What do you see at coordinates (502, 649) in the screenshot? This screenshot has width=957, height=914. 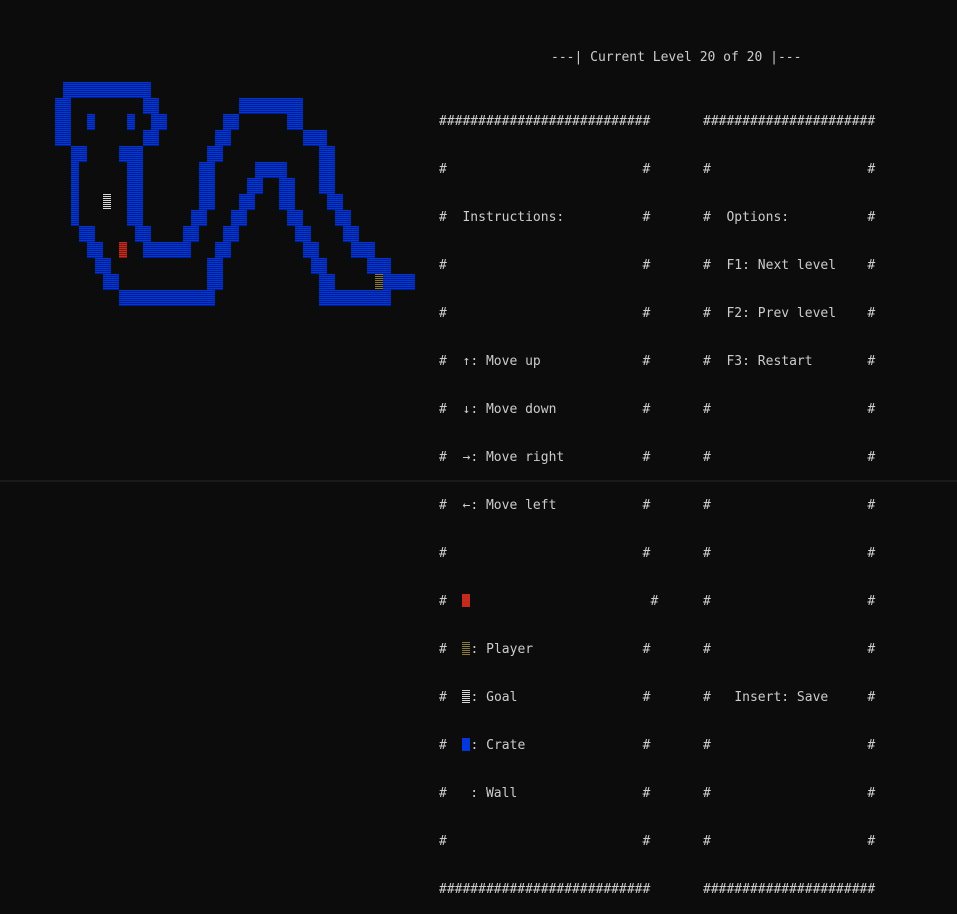 I see `player-label: : Player` at bounding box center [502, 649].